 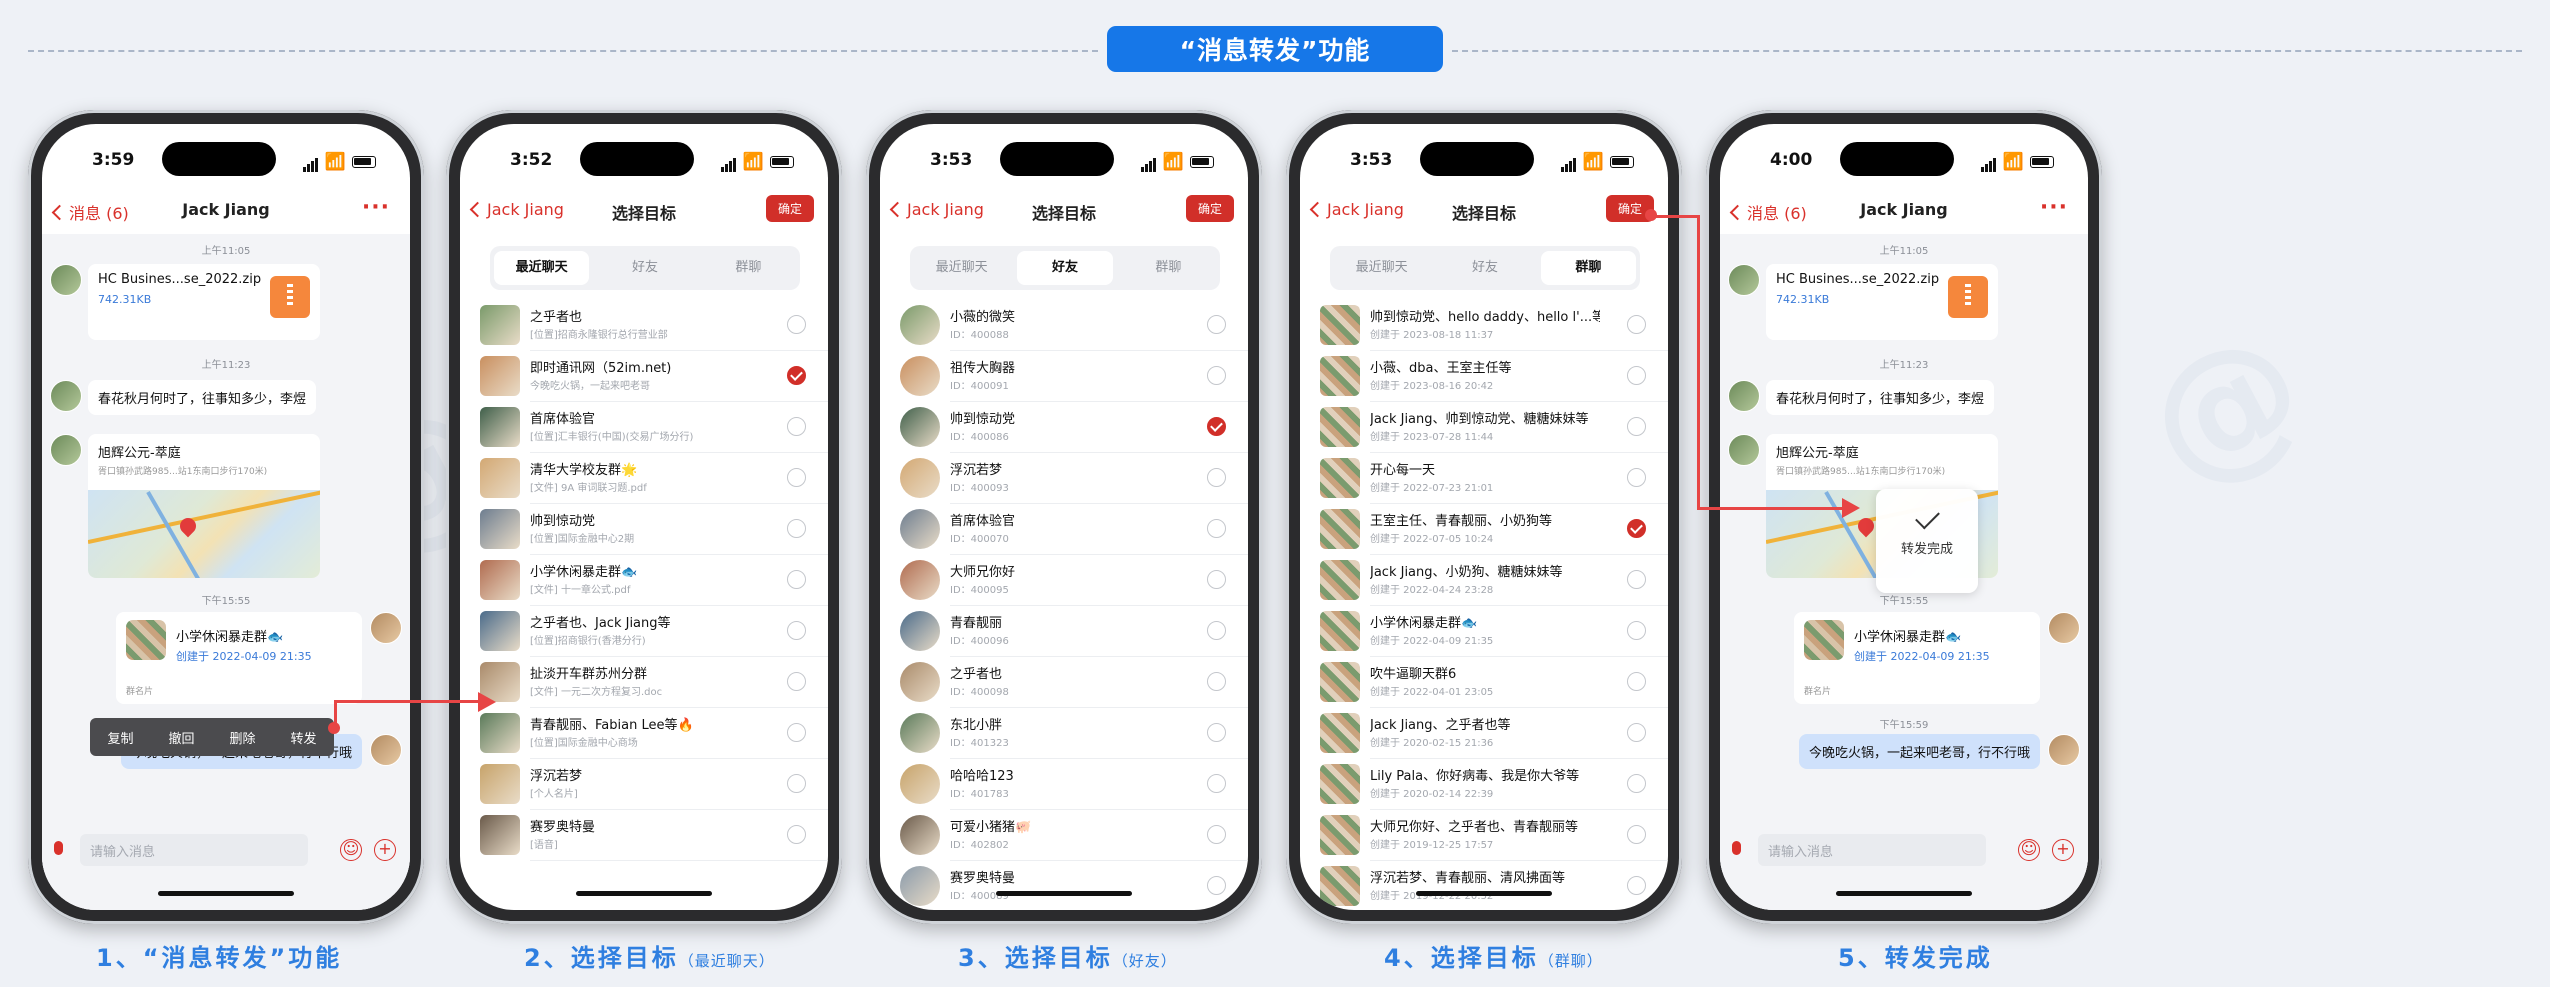 I want to click on menu-recall: 撤回, so click(x=181, y=737).